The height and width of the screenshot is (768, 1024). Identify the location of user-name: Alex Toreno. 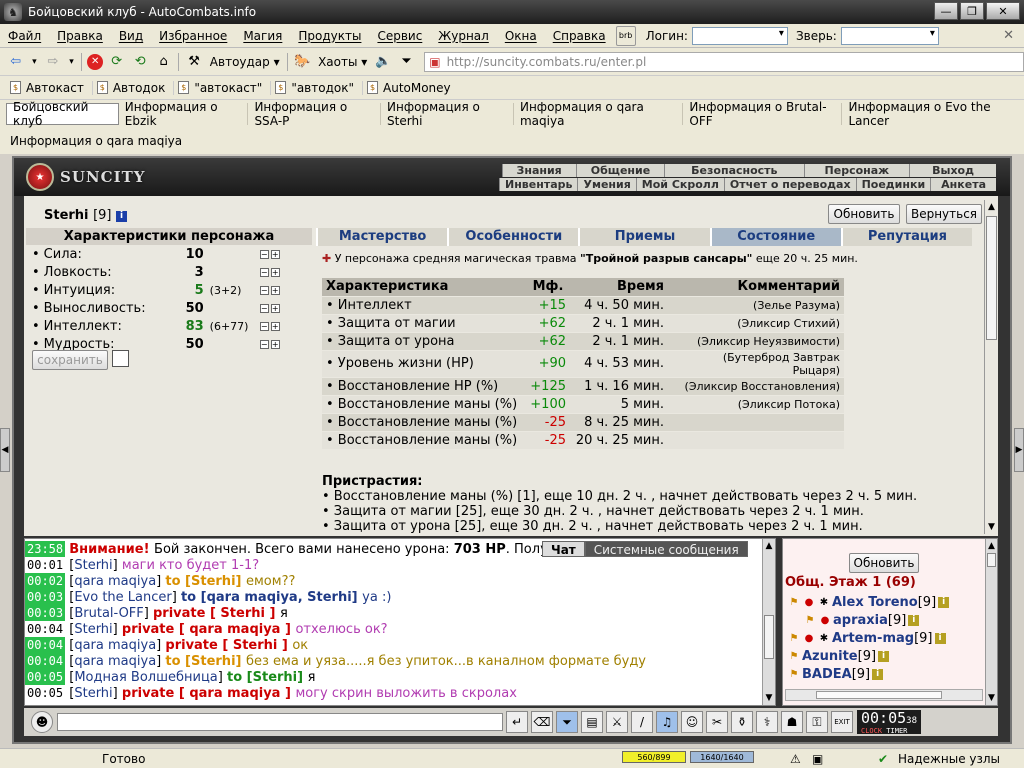
(875, 602).